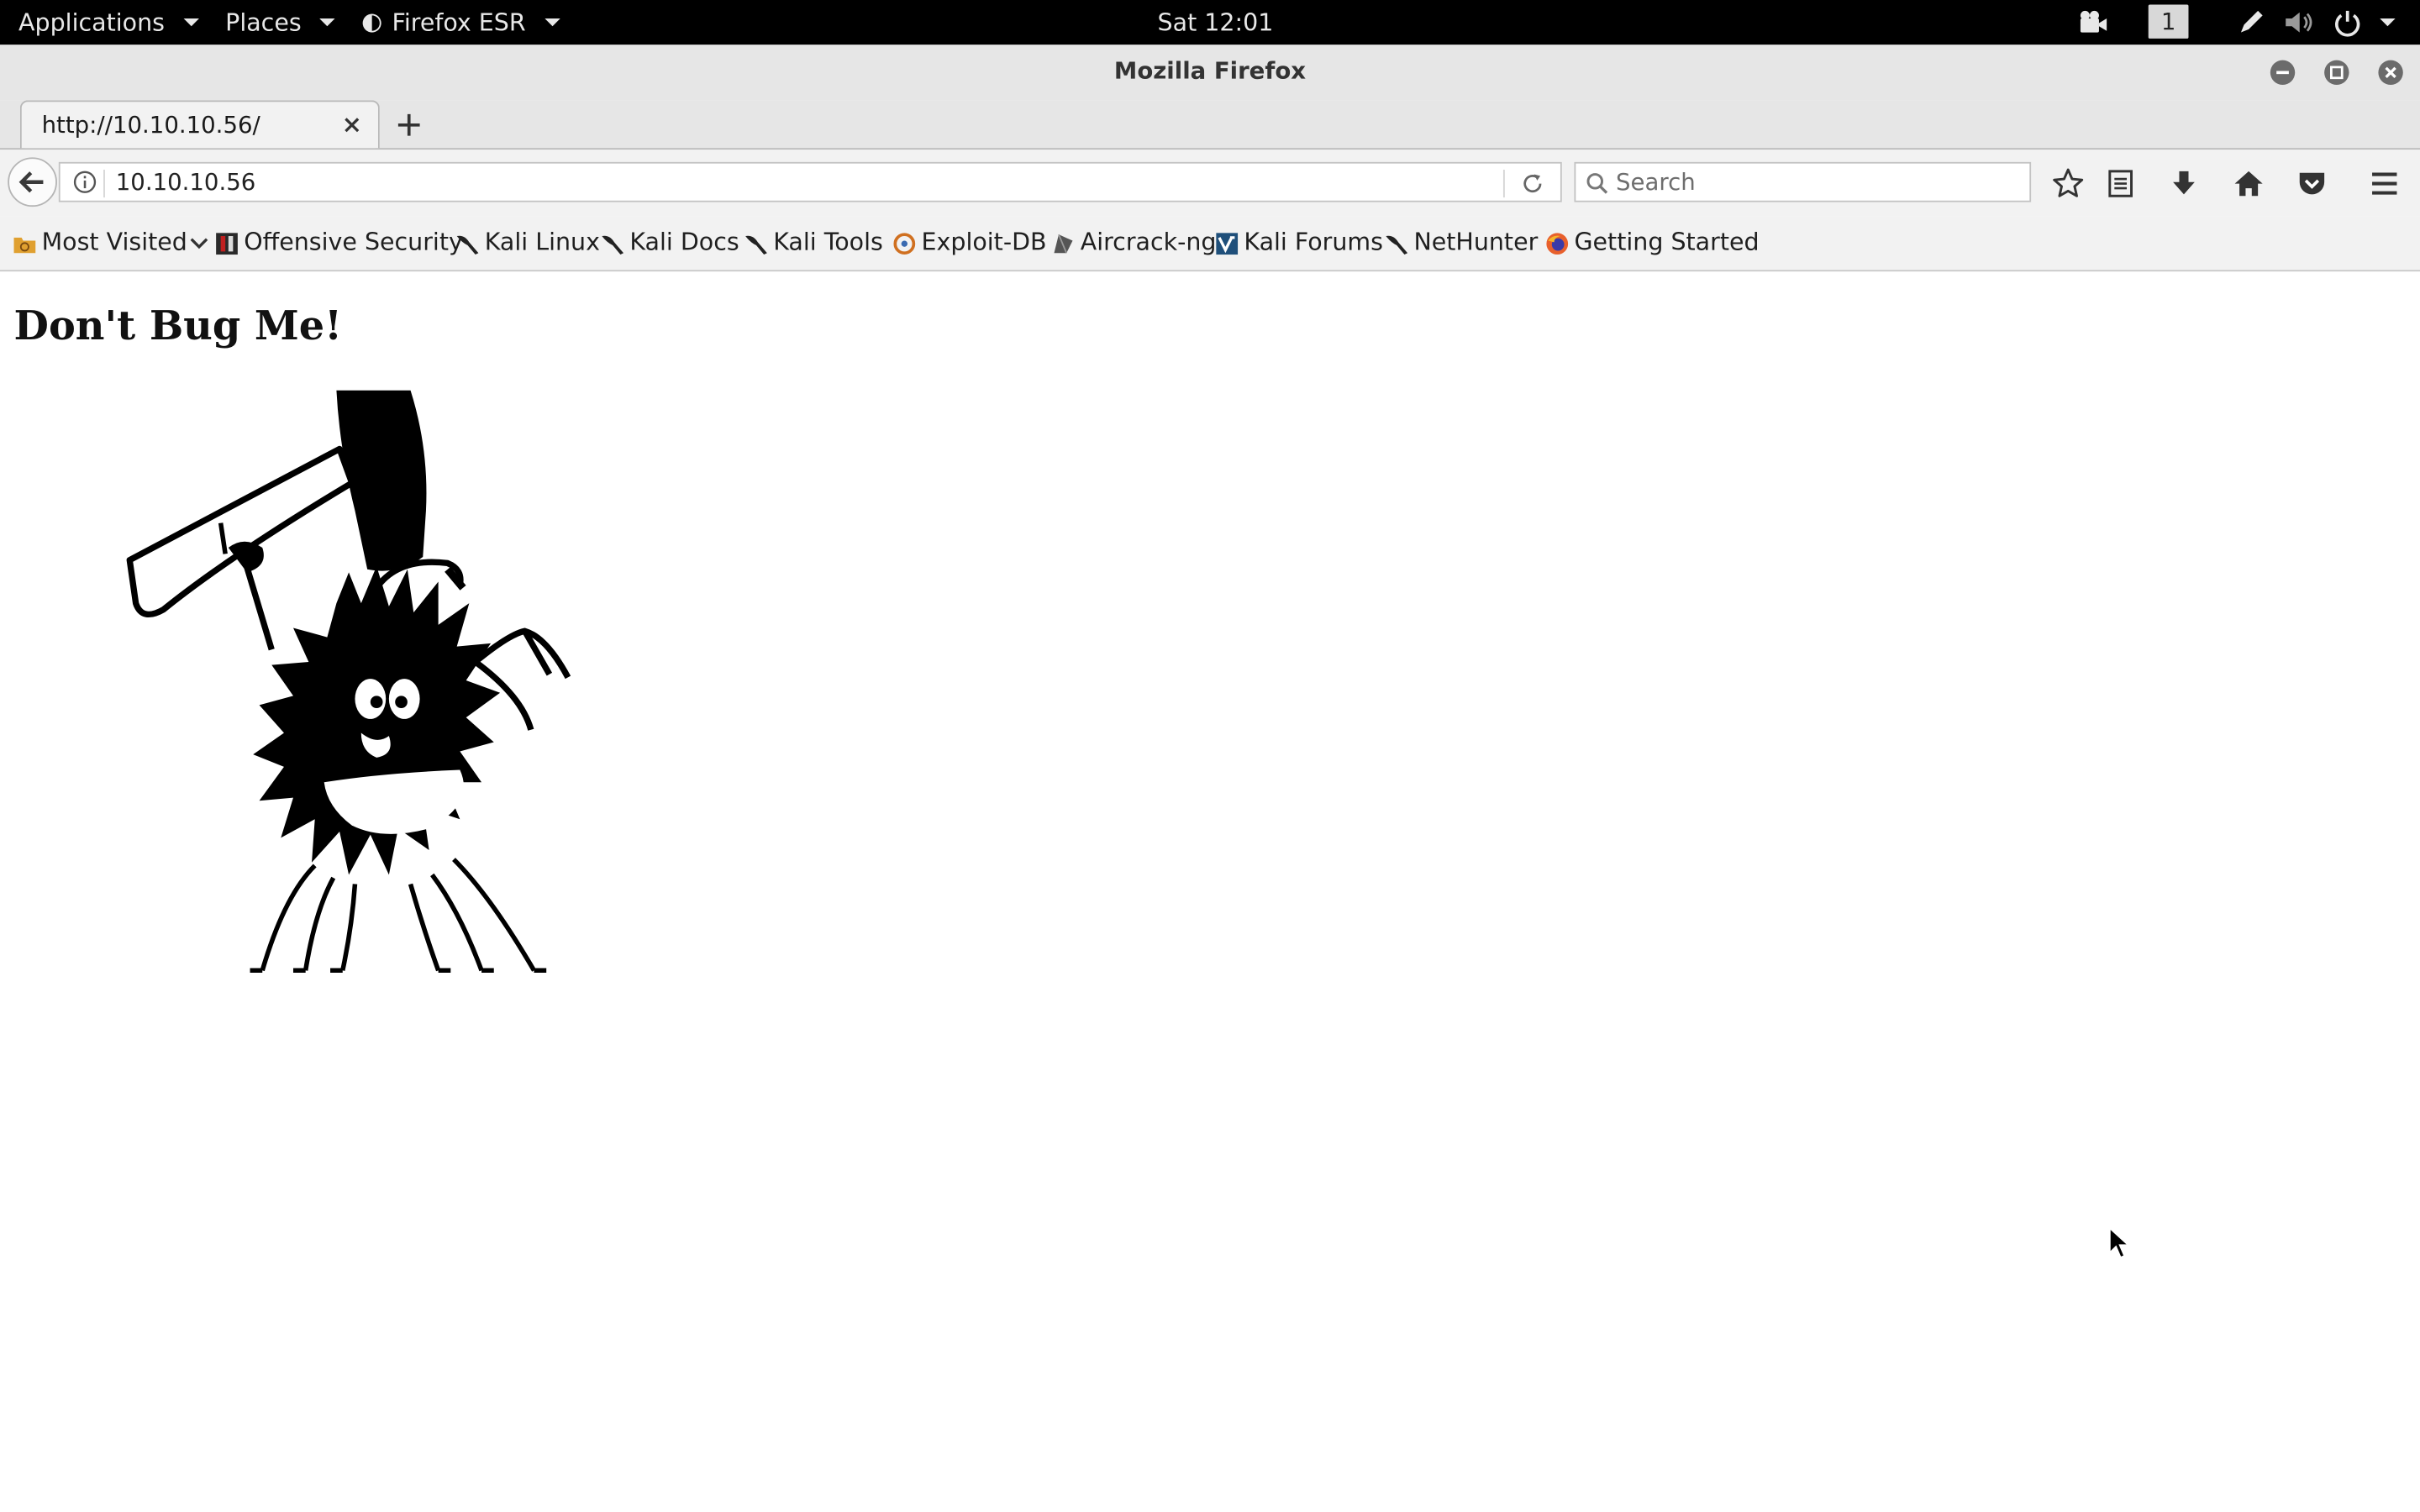 This screenshot has height=1512, width=2420. What do you see at coordinates (1532, 183) in the screenshot?
I see `reload-icon` at bounding box center [1532, 183].